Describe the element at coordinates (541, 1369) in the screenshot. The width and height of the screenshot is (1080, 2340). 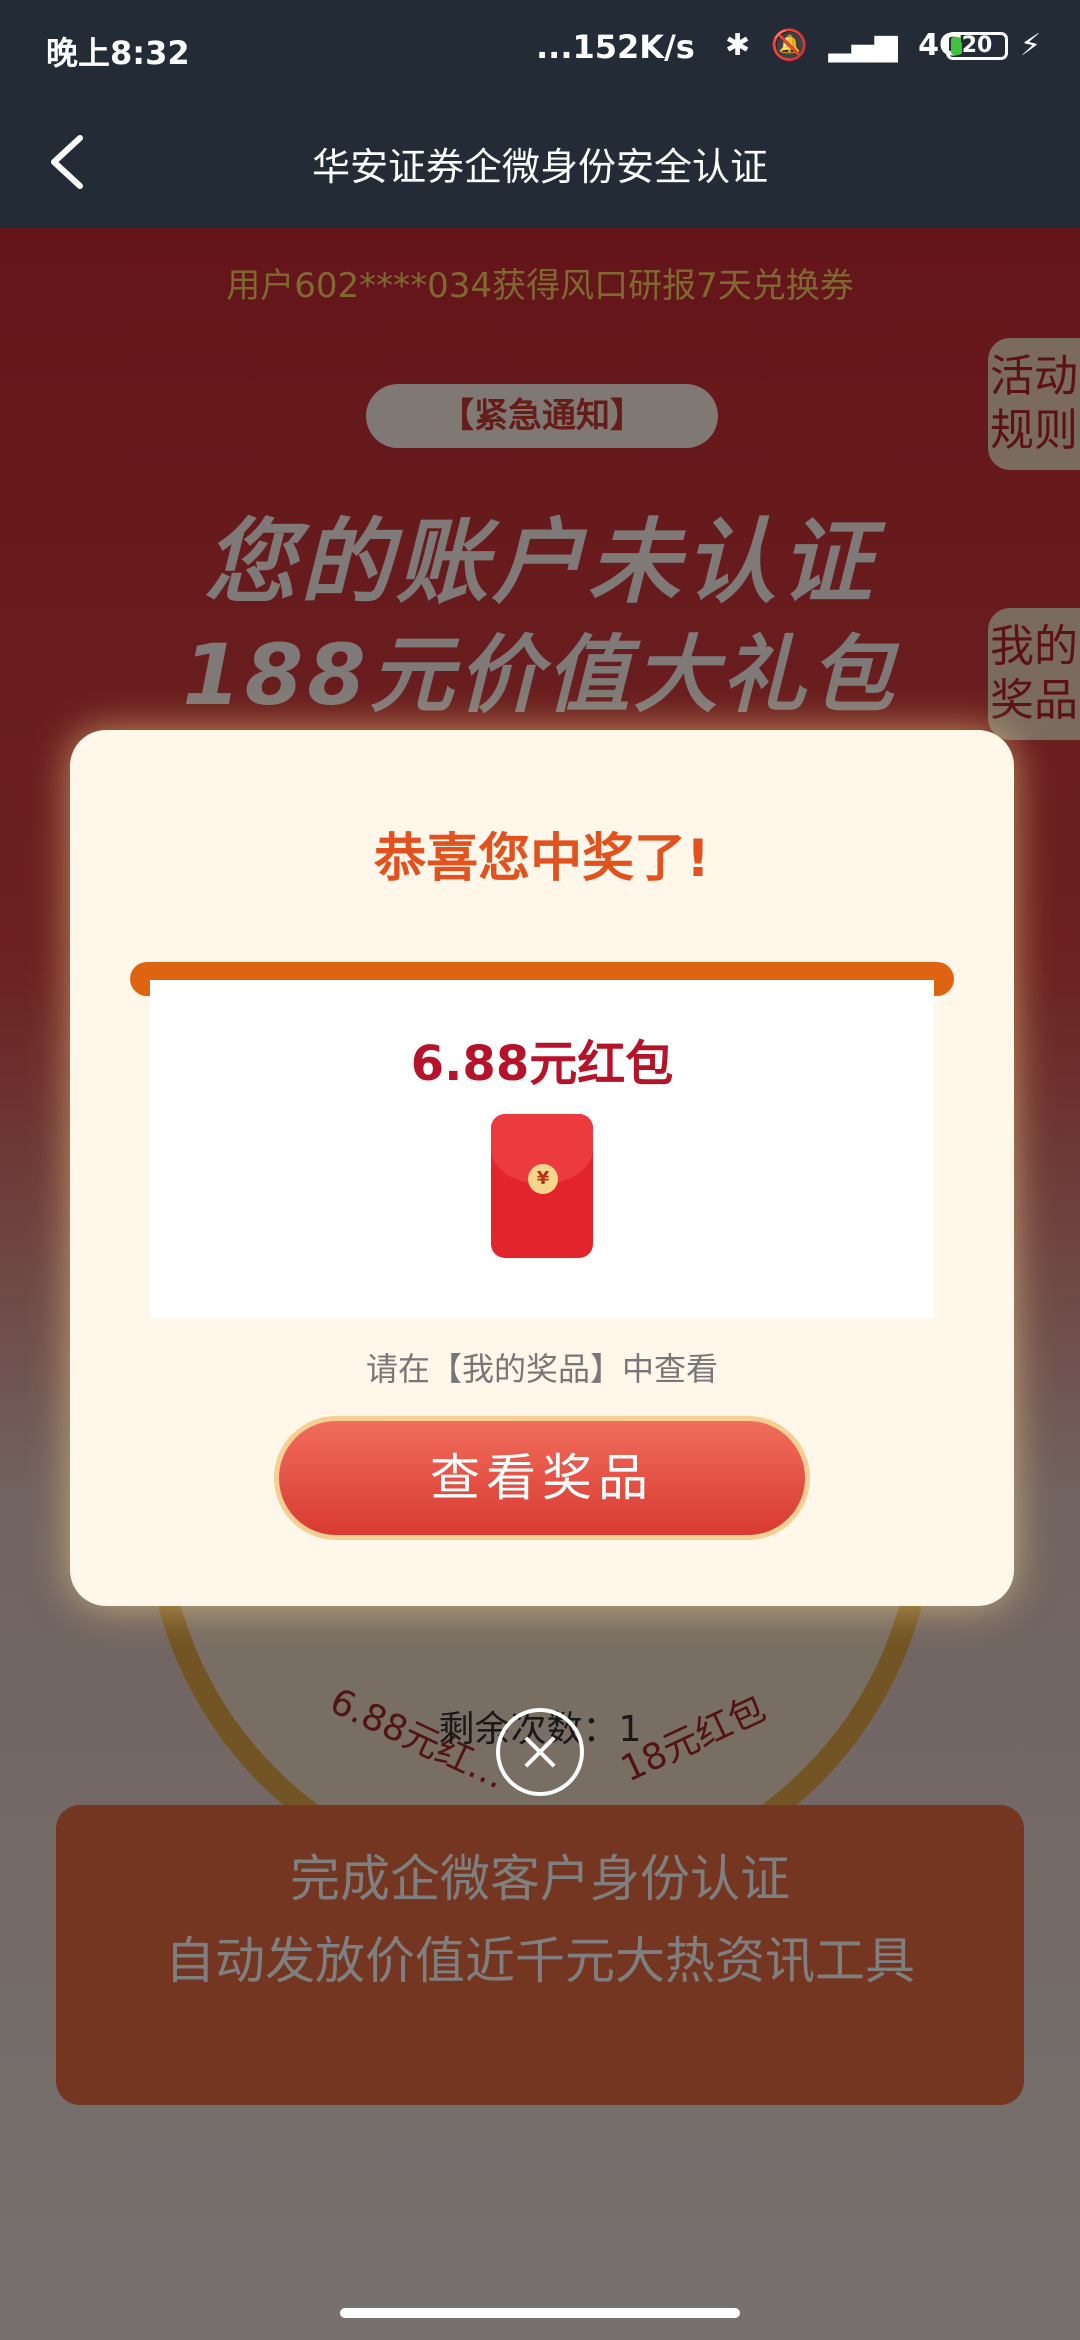
I see `prize-hint: 请在【我的奖品】中查看` at that location.